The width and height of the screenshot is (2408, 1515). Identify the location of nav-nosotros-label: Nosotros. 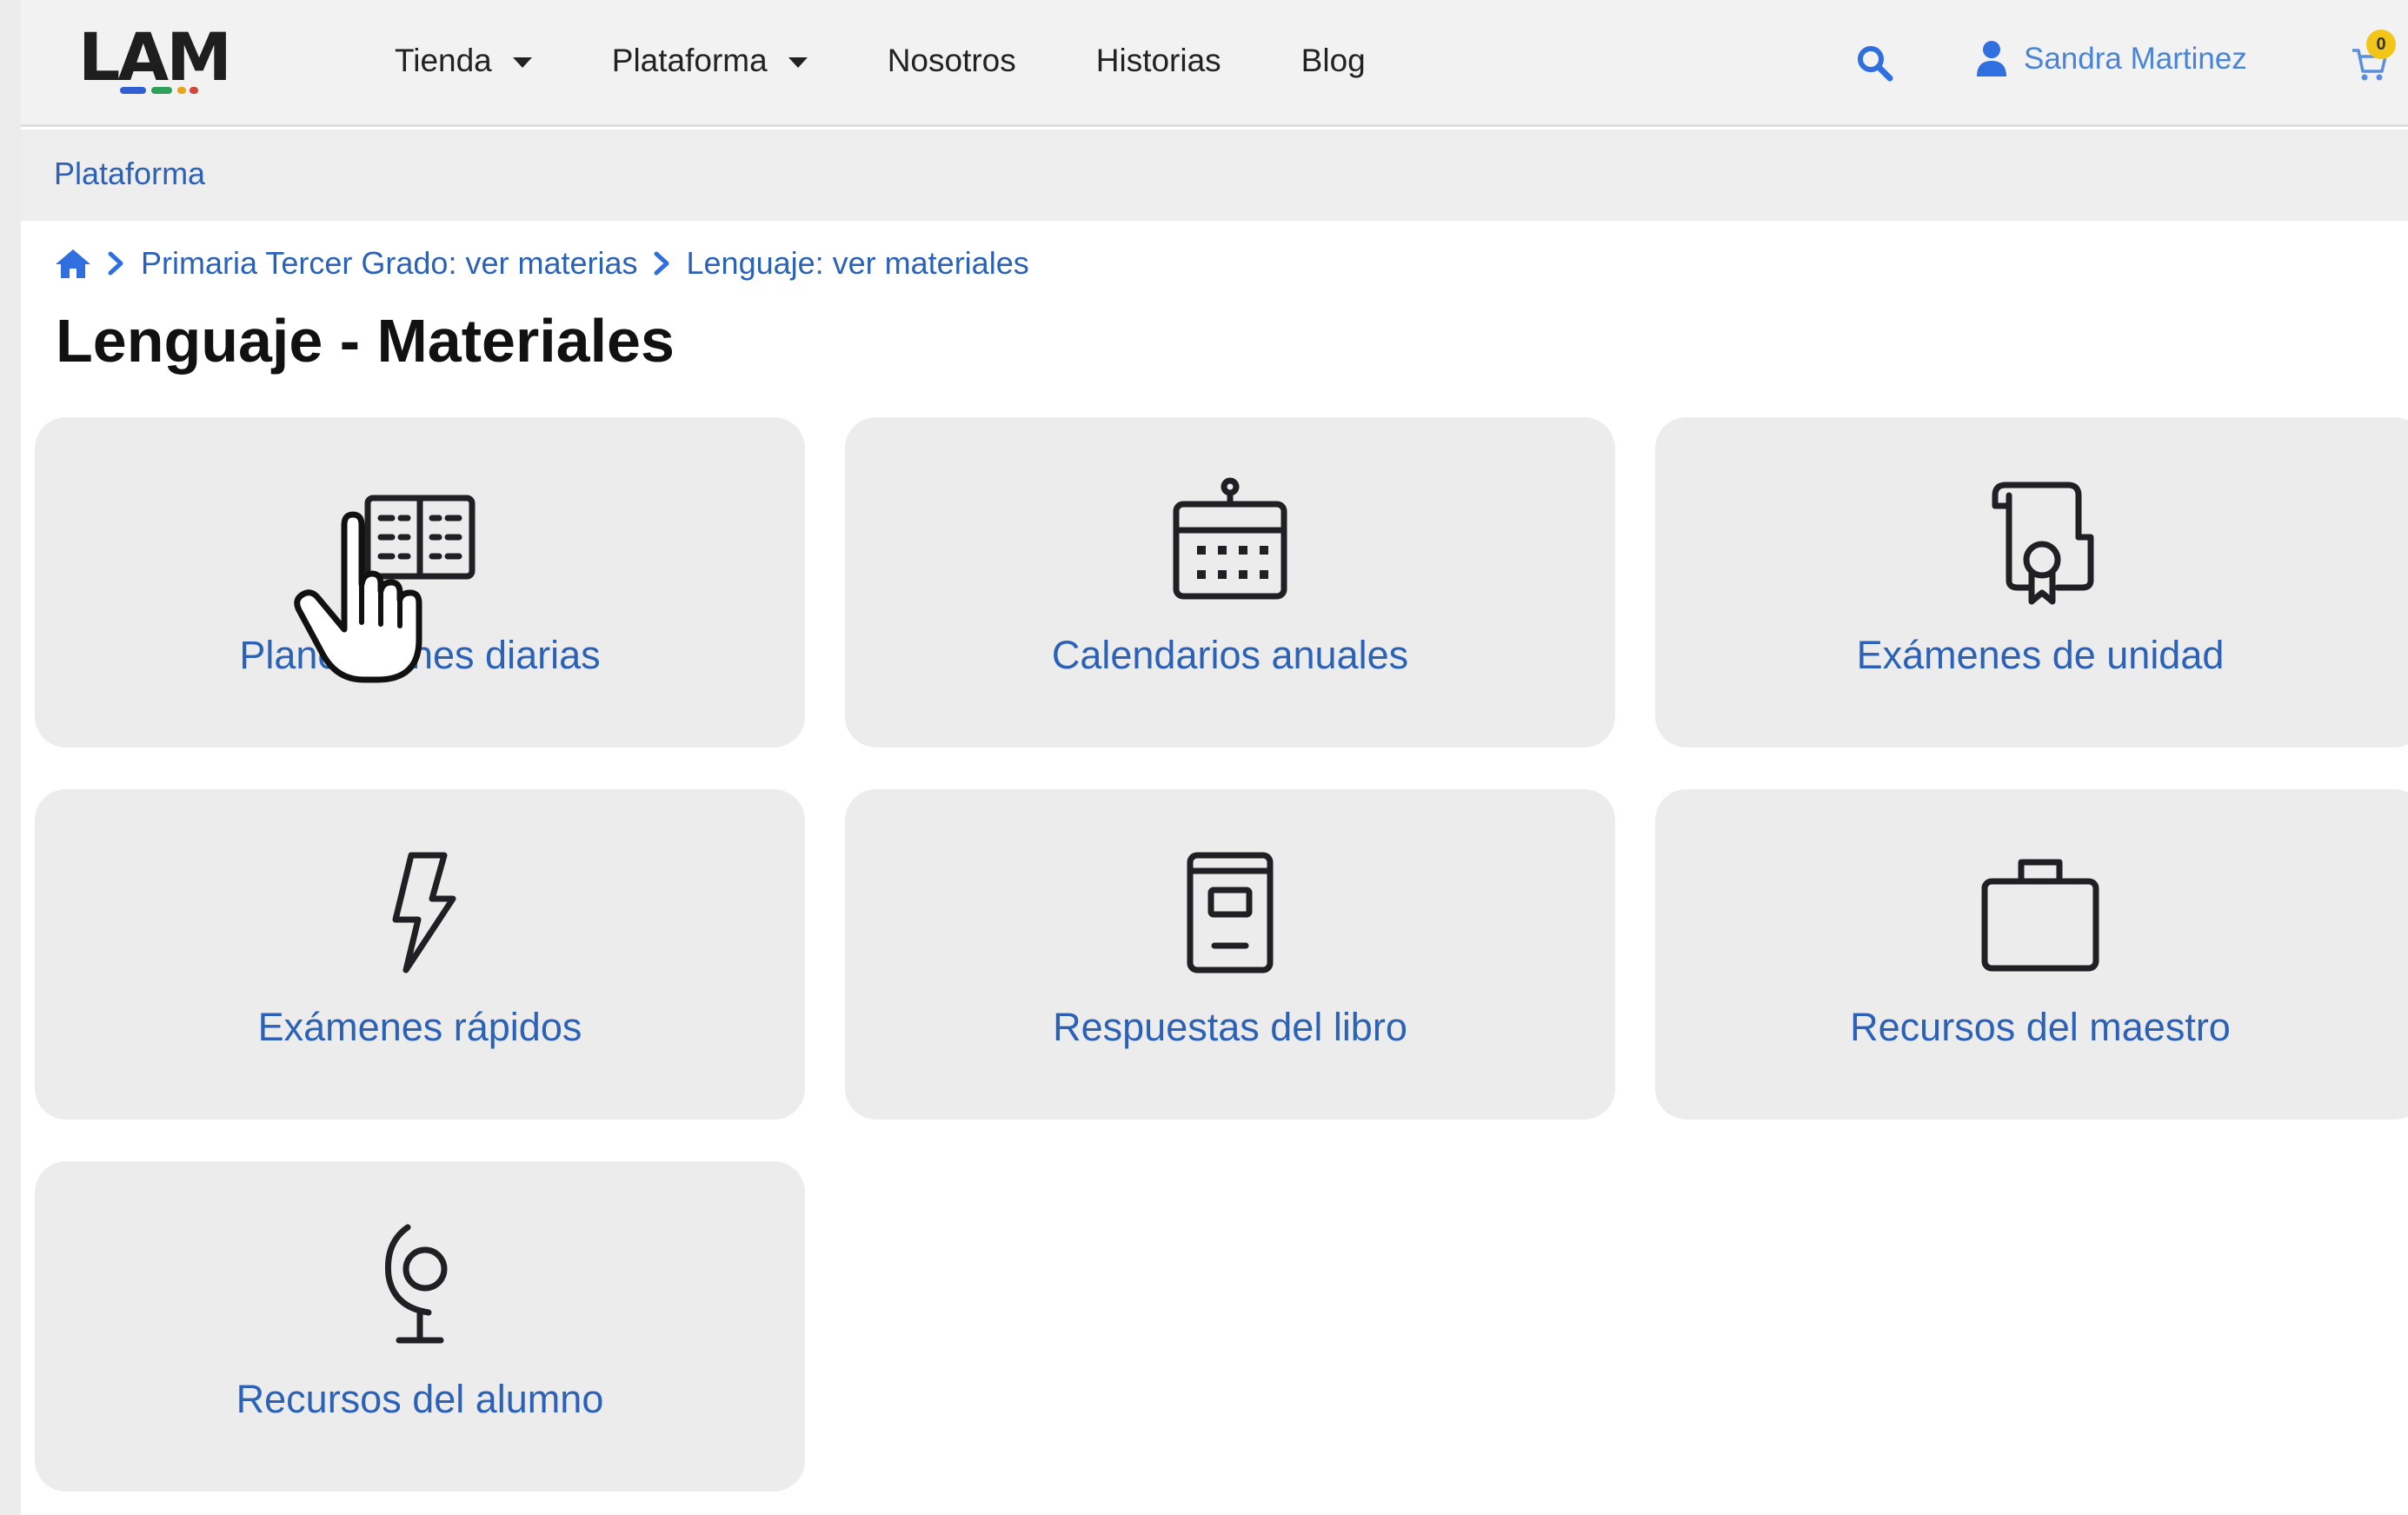
(951, 60).